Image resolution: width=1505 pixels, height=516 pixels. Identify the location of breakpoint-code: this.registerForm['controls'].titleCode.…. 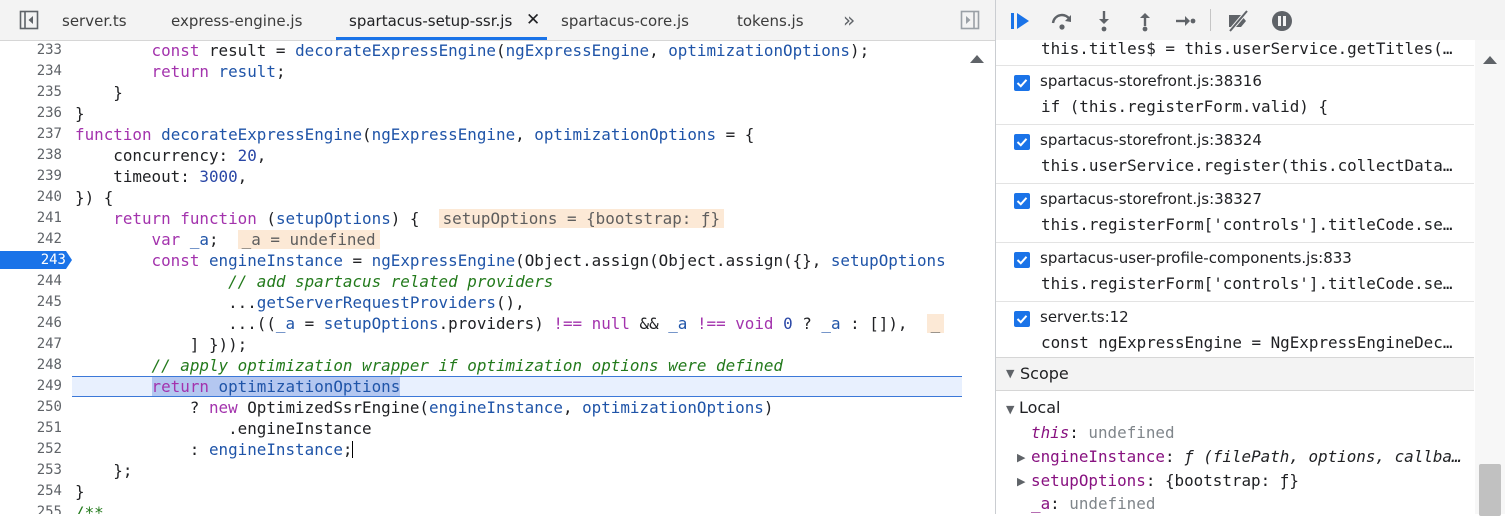
(1247, 283).